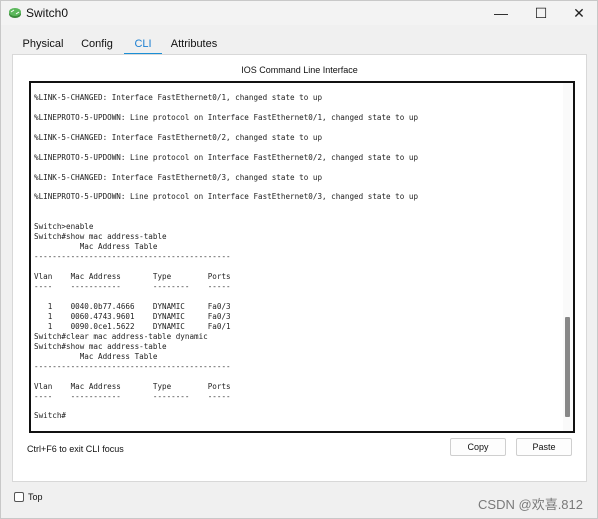 This screenshot has height=519, width=598. I want to click on maximize-icon: ☐, so click(541, 12).